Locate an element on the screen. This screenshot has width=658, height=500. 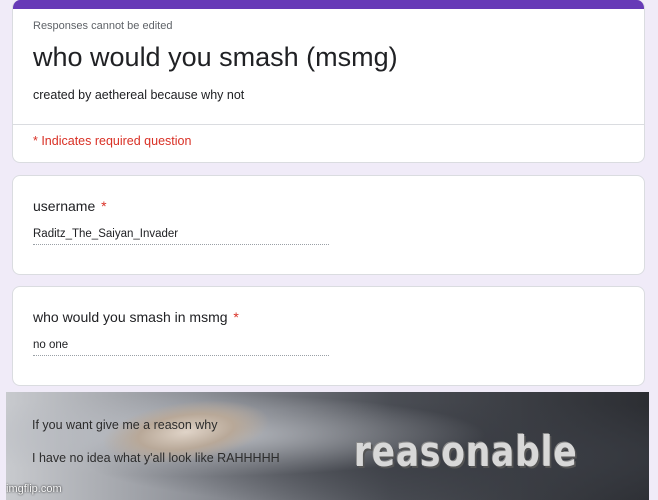
question-label: username * is located at coordinates (70, 206).